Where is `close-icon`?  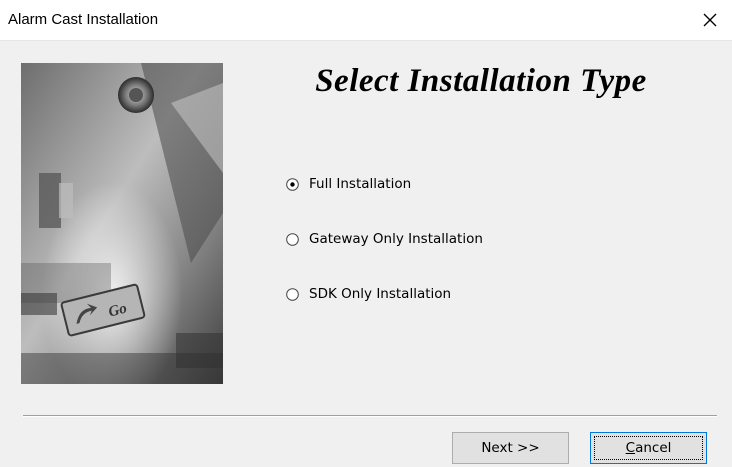
close-icon is located at coordinates (710, 20).